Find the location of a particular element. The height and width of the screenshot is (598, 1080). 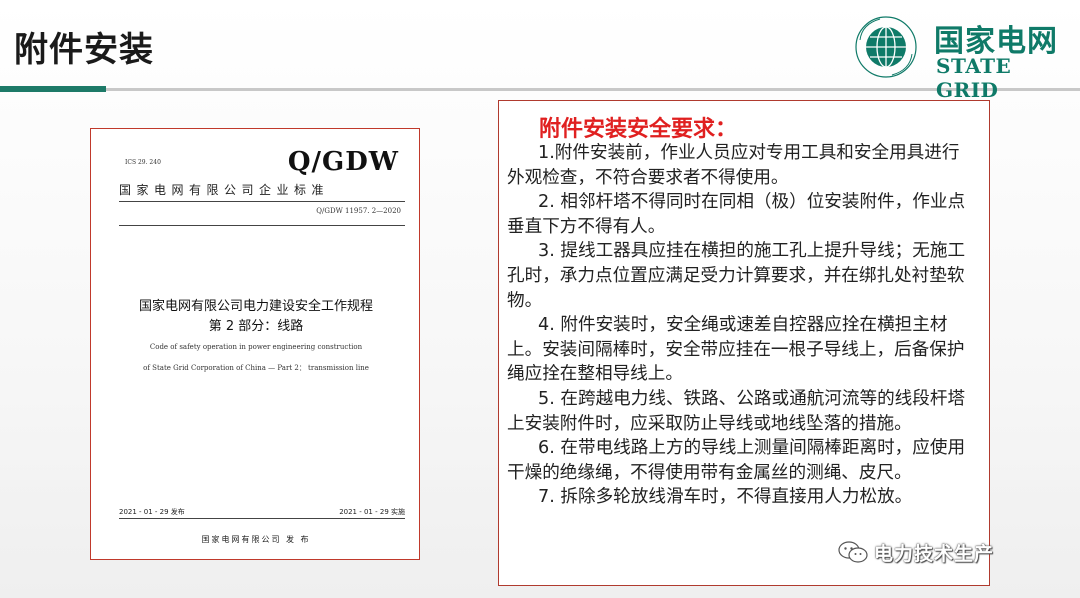

globe-icon is located at coordinates (886, 47).